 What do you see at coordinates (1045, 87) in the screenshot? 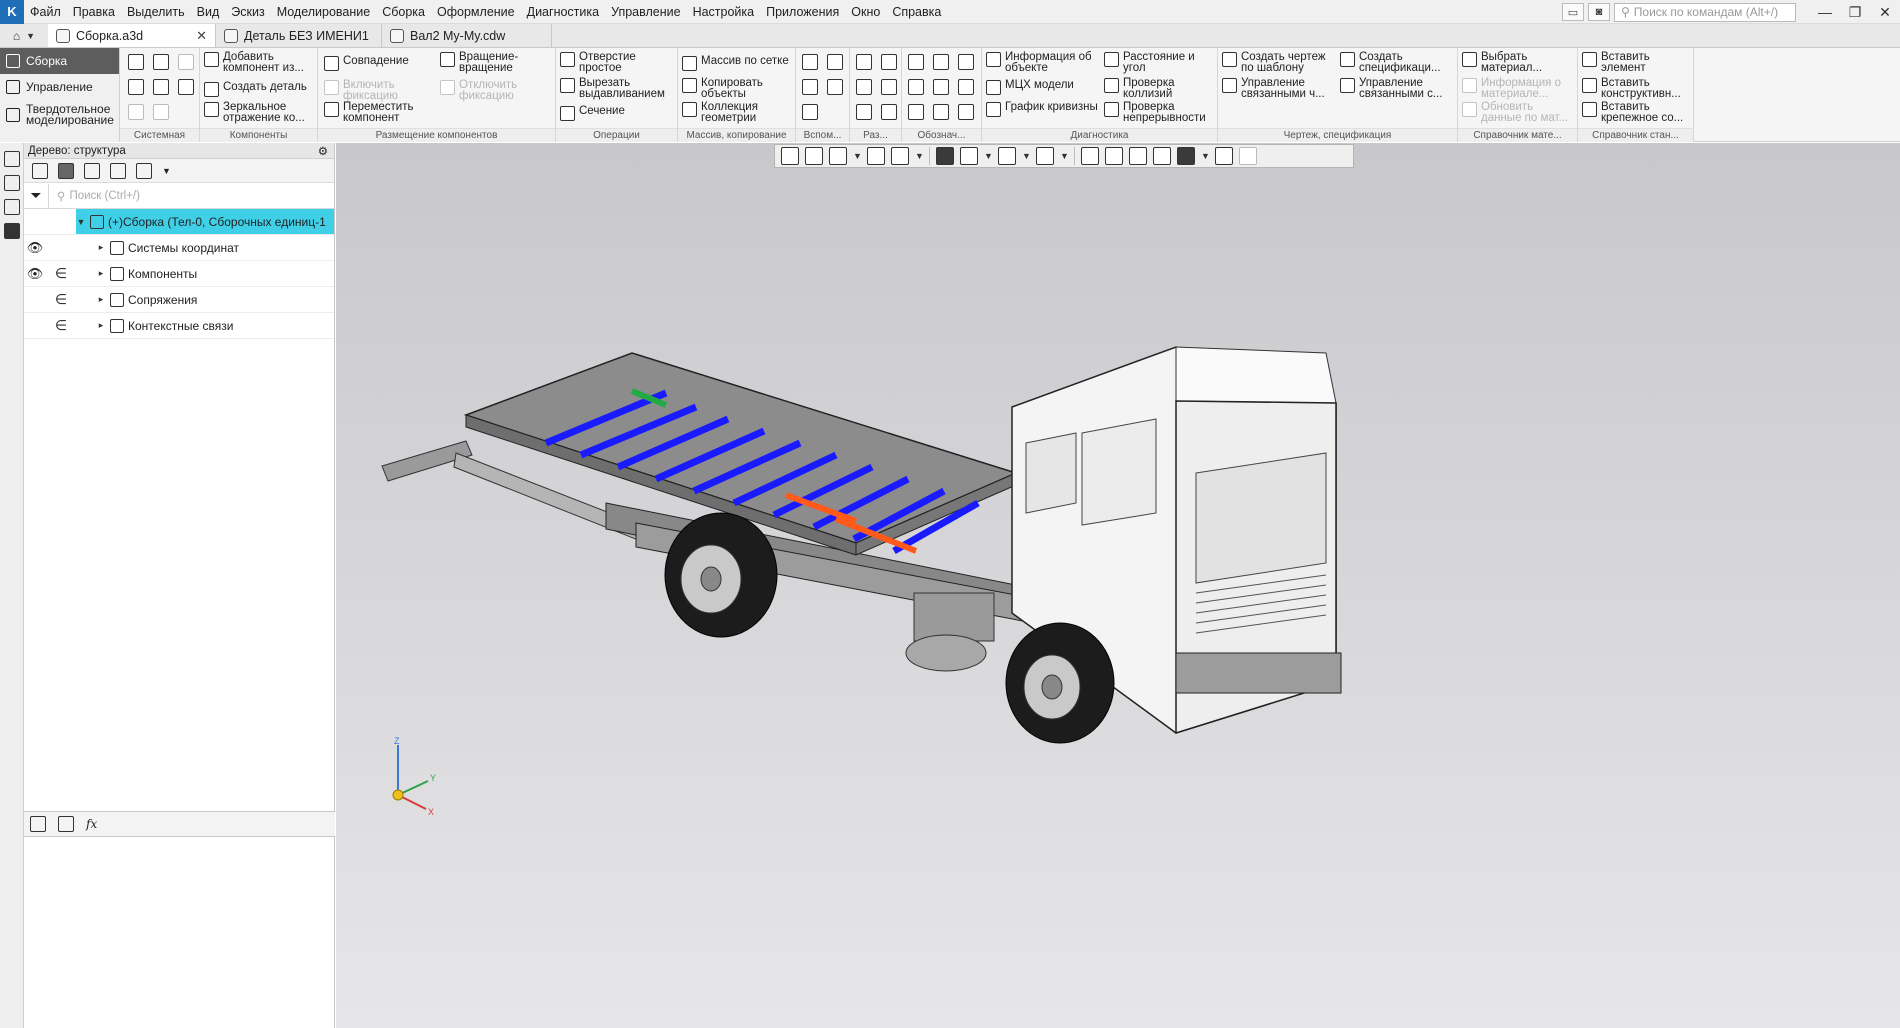
I see `mass-props-button: МЦХ модели` at bounding box center [1045, 87].